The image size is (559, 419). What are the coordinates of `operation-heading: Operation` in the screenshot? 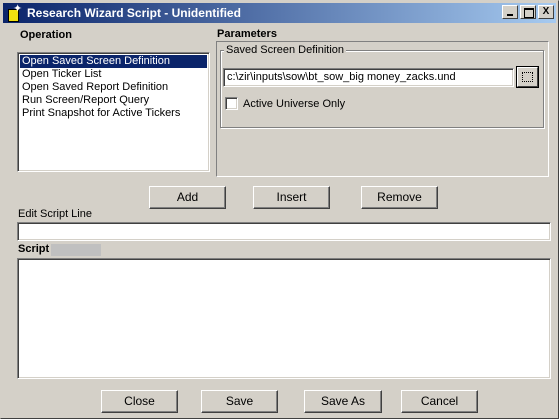 It's located at (46, 35).